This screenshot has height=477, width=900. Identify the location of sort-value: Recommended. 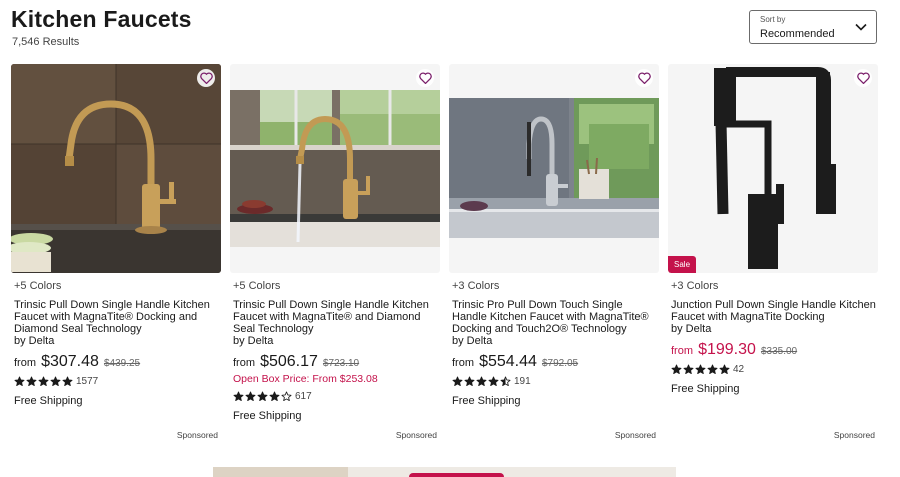
(797, 34).